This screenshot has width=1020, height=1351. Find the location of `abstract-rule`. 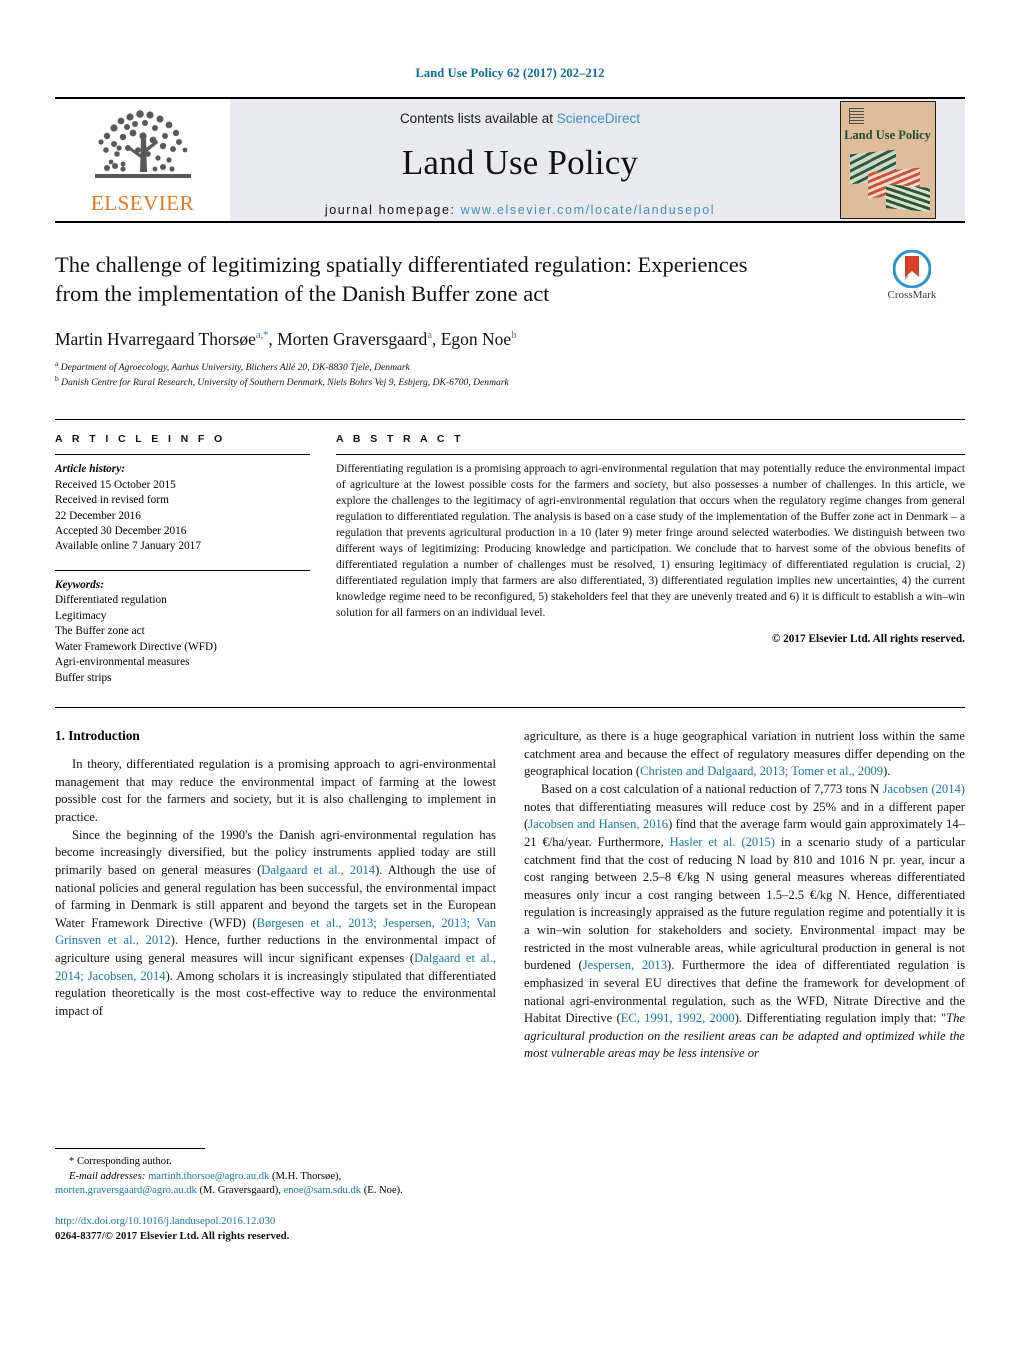

abstract-rule is located at coordinates (650, 455).